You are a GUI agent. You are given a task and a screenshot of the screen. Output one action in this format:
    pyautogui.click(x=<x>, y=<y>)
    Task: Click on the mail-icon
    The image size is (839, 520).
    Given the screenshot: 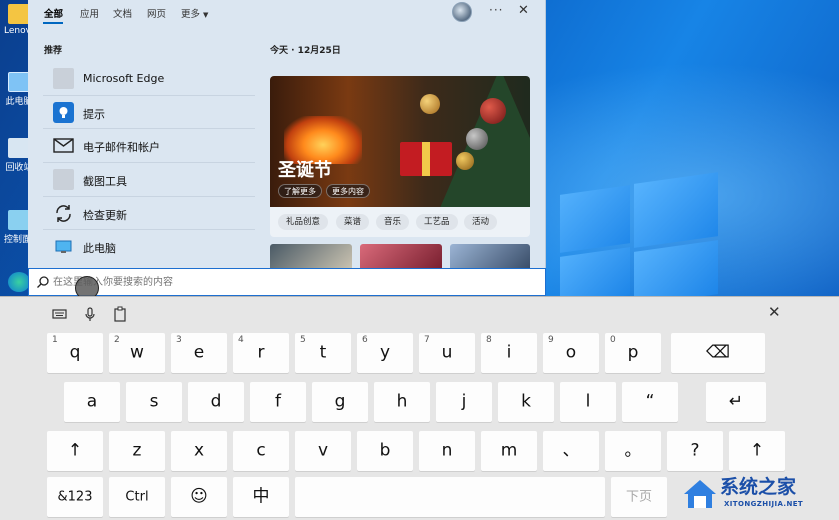 What is the action you would take?
    pyautogui.click(x=63, y=145)
    